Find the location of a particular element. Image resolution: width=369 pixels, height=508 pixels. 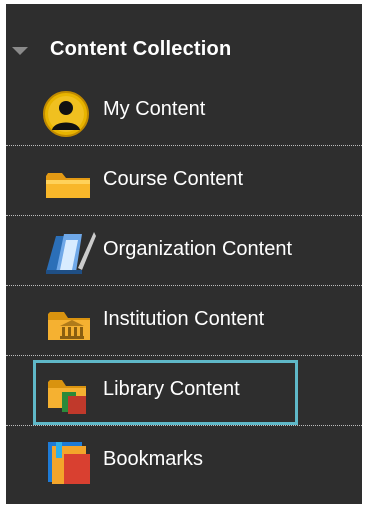

content-collection-header: Content Collection is located at coordinates (184, 50).